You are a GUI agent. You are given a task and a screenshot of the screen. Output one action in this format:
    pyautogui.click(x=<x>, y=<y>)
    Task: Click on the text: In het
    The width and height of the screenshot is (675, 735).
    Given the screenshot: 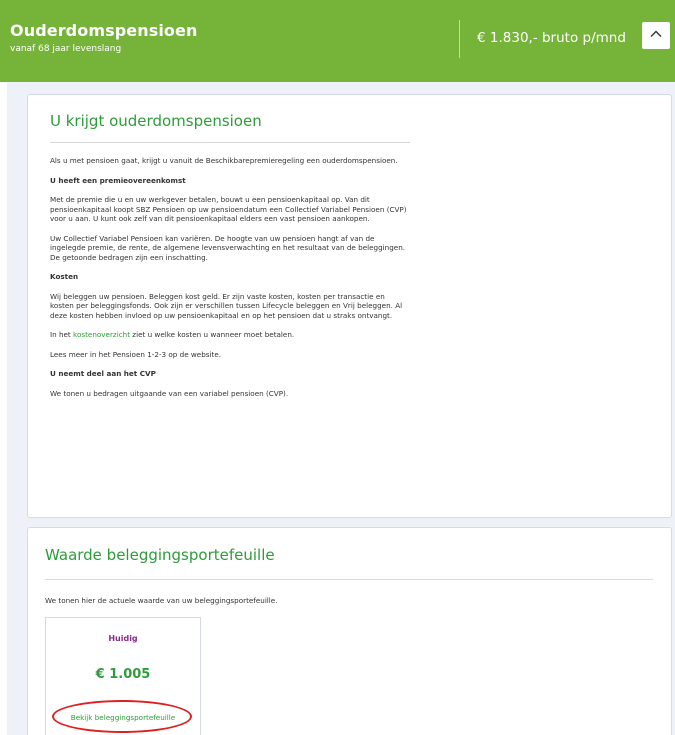 What is the action you would take?
    pyautogui.click(x=62, y=334)
    